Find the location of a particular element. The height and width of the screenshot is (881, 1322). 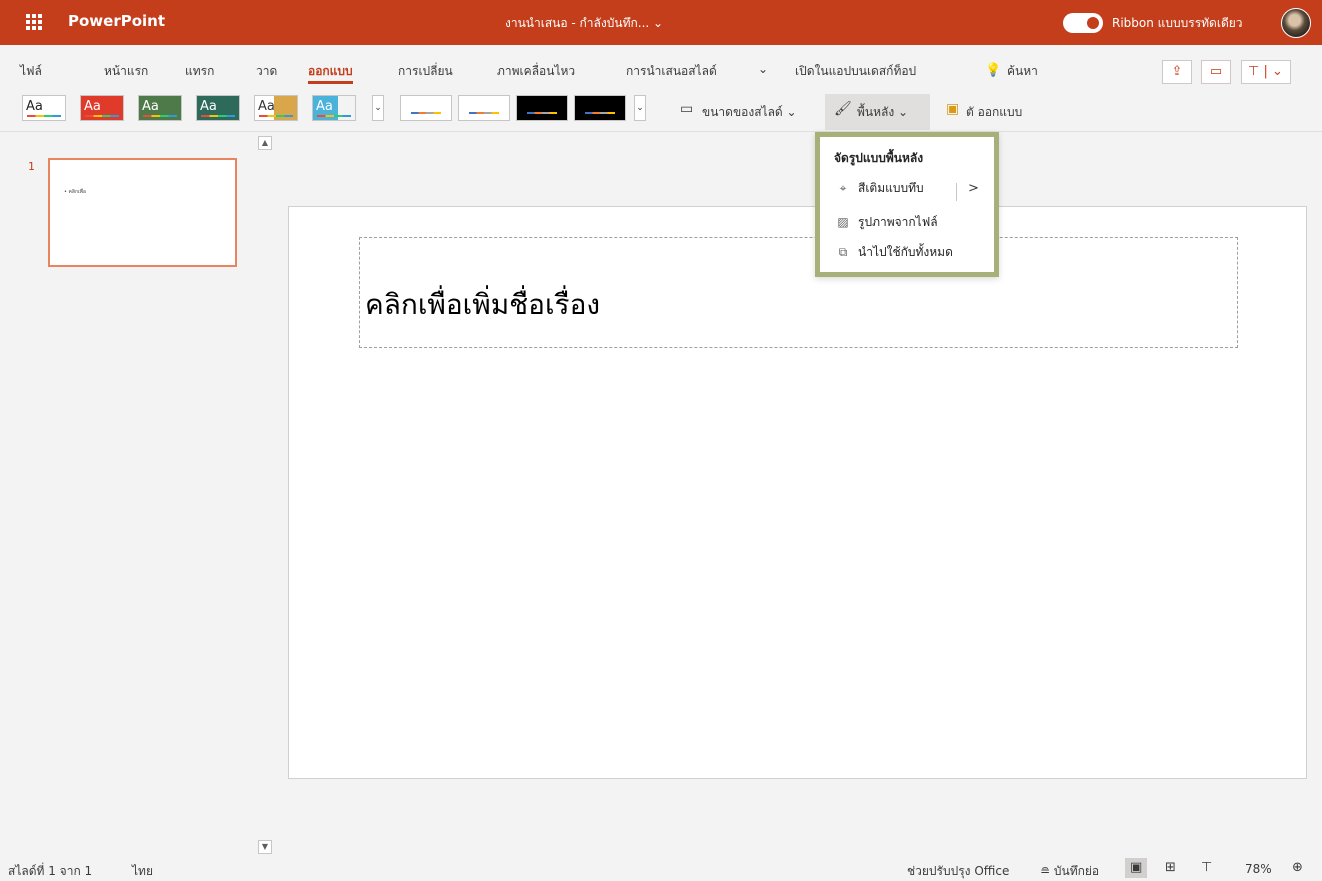

submenu-separator is located at coordinates (956, 192).